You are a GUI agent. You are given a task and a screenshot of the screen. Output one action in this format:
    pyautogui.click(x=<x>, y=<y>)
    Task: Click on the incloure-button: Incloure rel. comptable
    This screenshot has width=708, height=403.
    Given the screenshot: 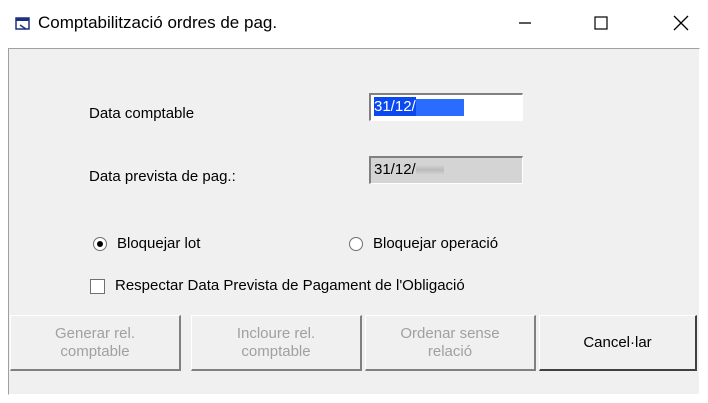 What is the action you would take?
    pyautogui.click(x=276, y=343)
    